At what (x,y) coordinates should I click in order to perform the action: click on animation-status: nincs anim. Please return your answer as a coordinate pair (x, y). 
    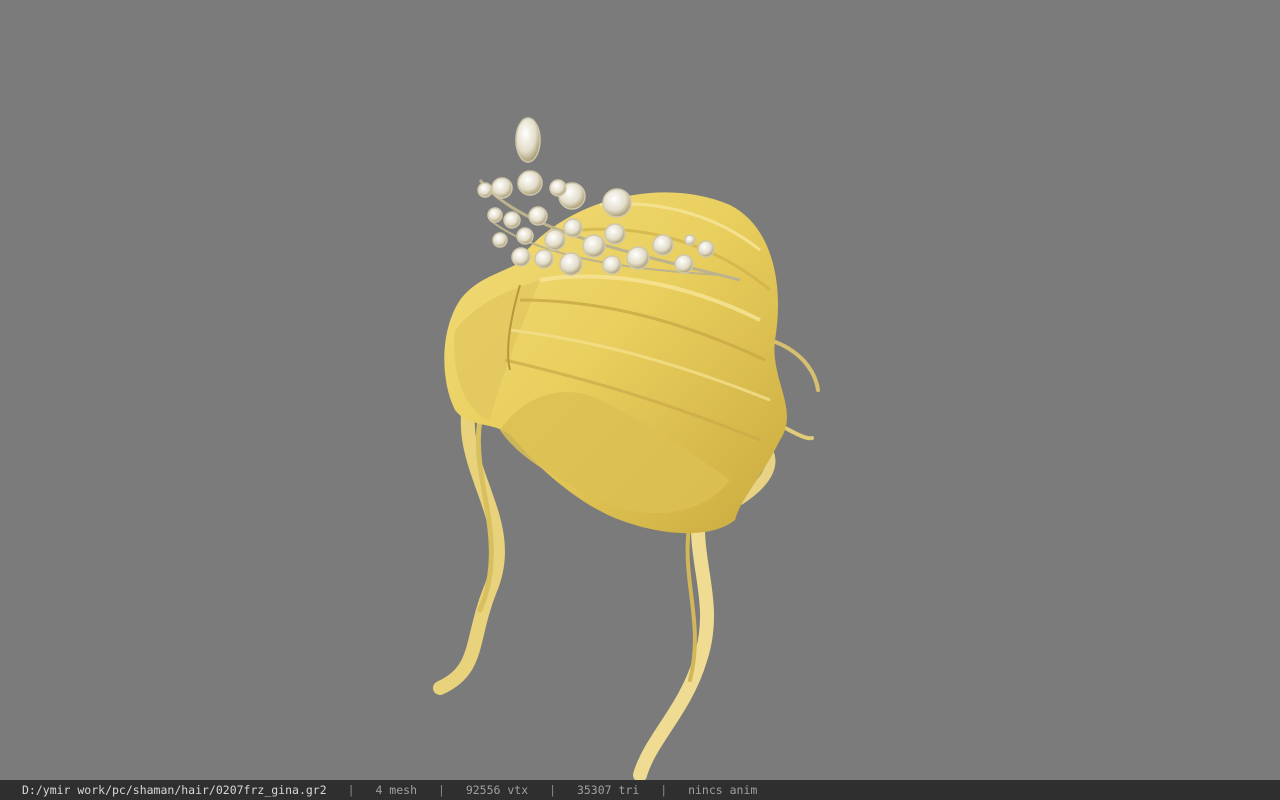
    Looking at the image, I should click on (723, 790).